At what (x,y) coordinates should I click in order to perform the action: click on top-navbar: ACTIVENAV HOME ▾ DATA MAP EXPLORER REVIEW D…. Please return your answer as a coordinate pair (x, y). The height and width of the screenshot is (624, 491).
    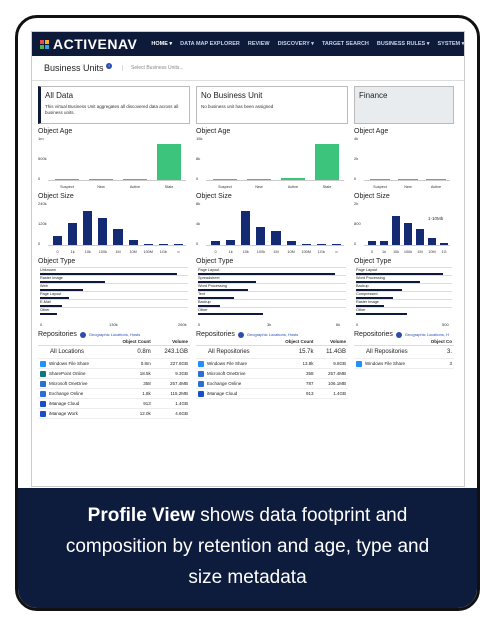
    Looking at the image, I should click on (248, 44).